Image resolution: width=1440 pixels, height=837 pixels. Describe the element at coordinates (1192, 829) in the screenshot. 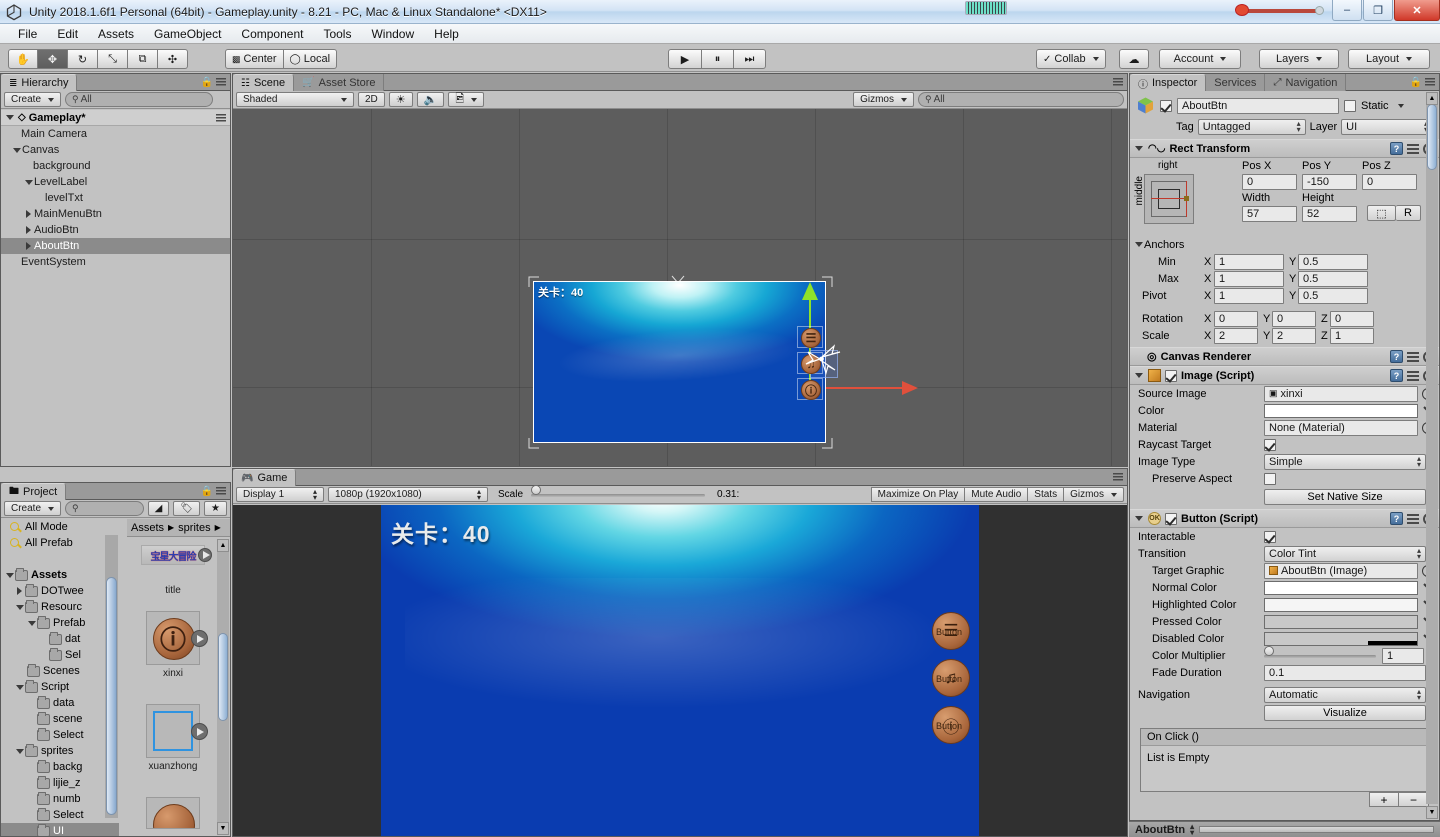

I see `updown-arrows-icon: ▴ ▾` at that location.